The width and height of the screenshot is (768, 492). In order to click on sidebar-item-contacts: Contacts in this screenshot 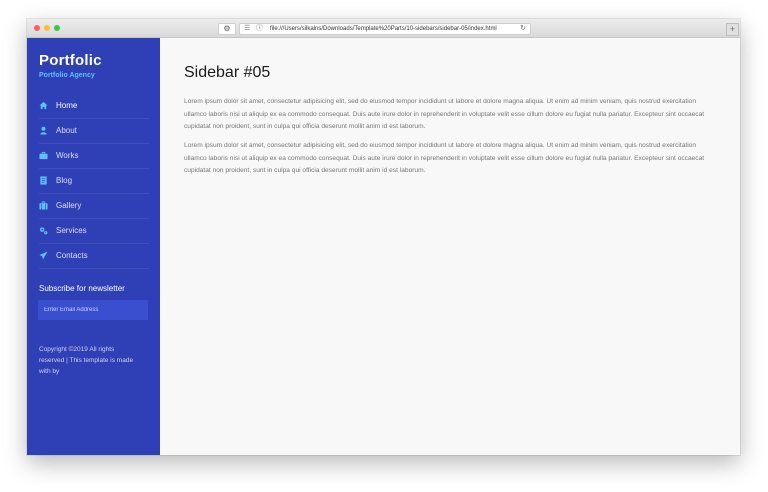, I will do `click(94, 256)`.